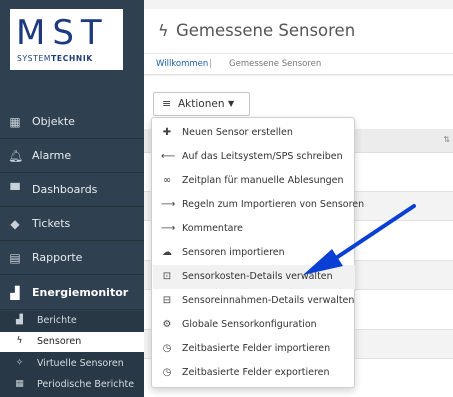 The width and height of the screenshot is (453, 397). I want to click on menu-item-globale-konfiguration: ⚙ Globale Sensorkonfiguration, so click(254, 325).